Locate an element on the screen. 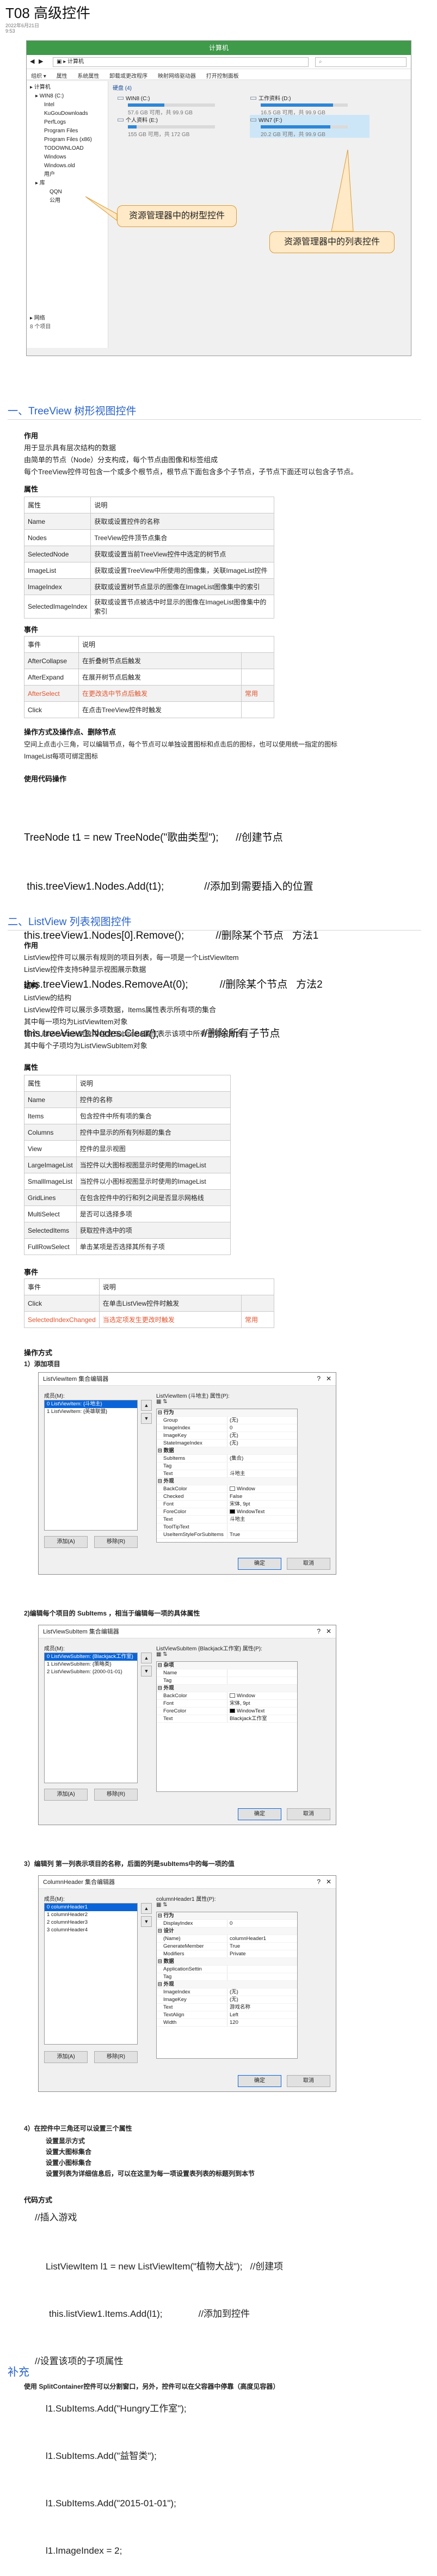  property-value: 游戏名称 is located at coordinates (262, 2007).